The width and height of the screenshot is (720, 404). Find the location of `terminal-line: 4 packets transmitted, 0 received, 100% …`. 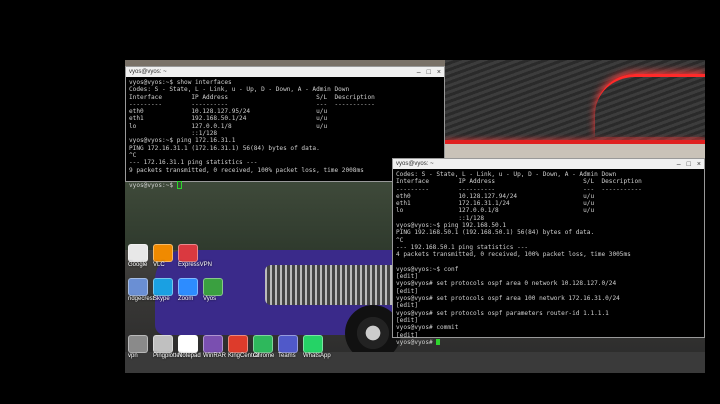

terminal-line: 4 packets transmitted, 0 received, 100% … is located at coordinates (513, 255).